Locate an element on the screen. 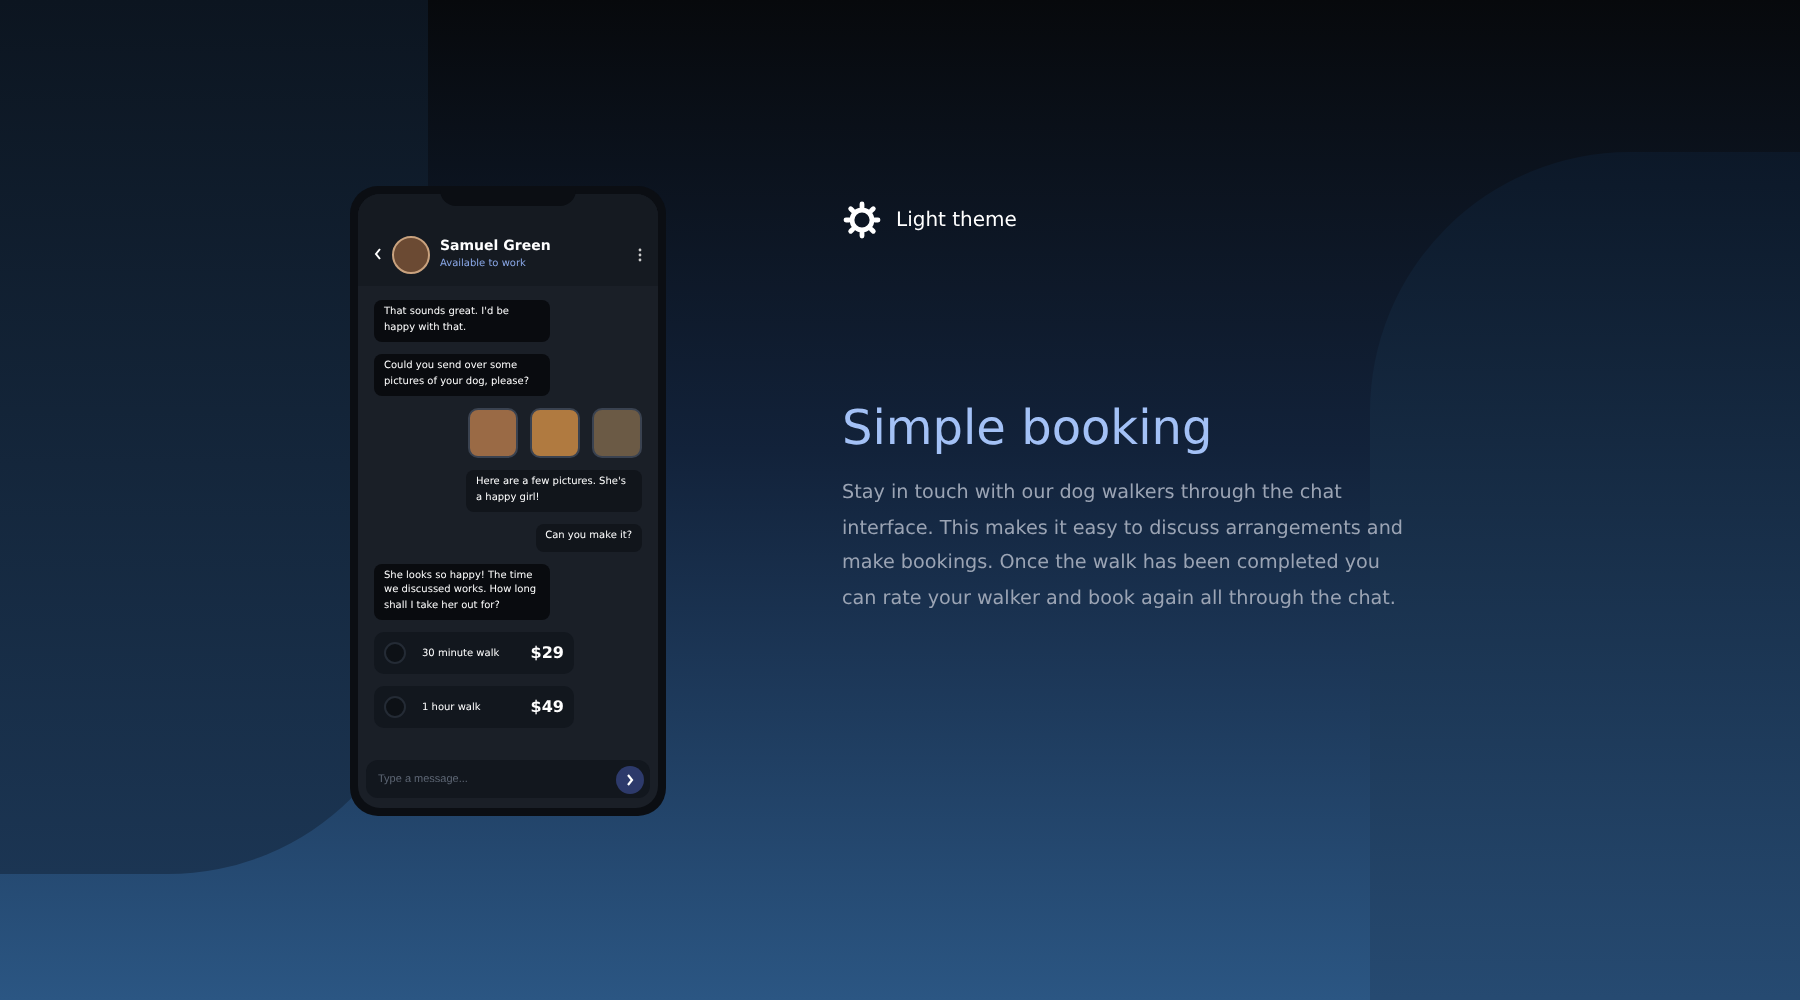 The image size is (1800, 1000). sun-icon is located at coordinates (862, 220).